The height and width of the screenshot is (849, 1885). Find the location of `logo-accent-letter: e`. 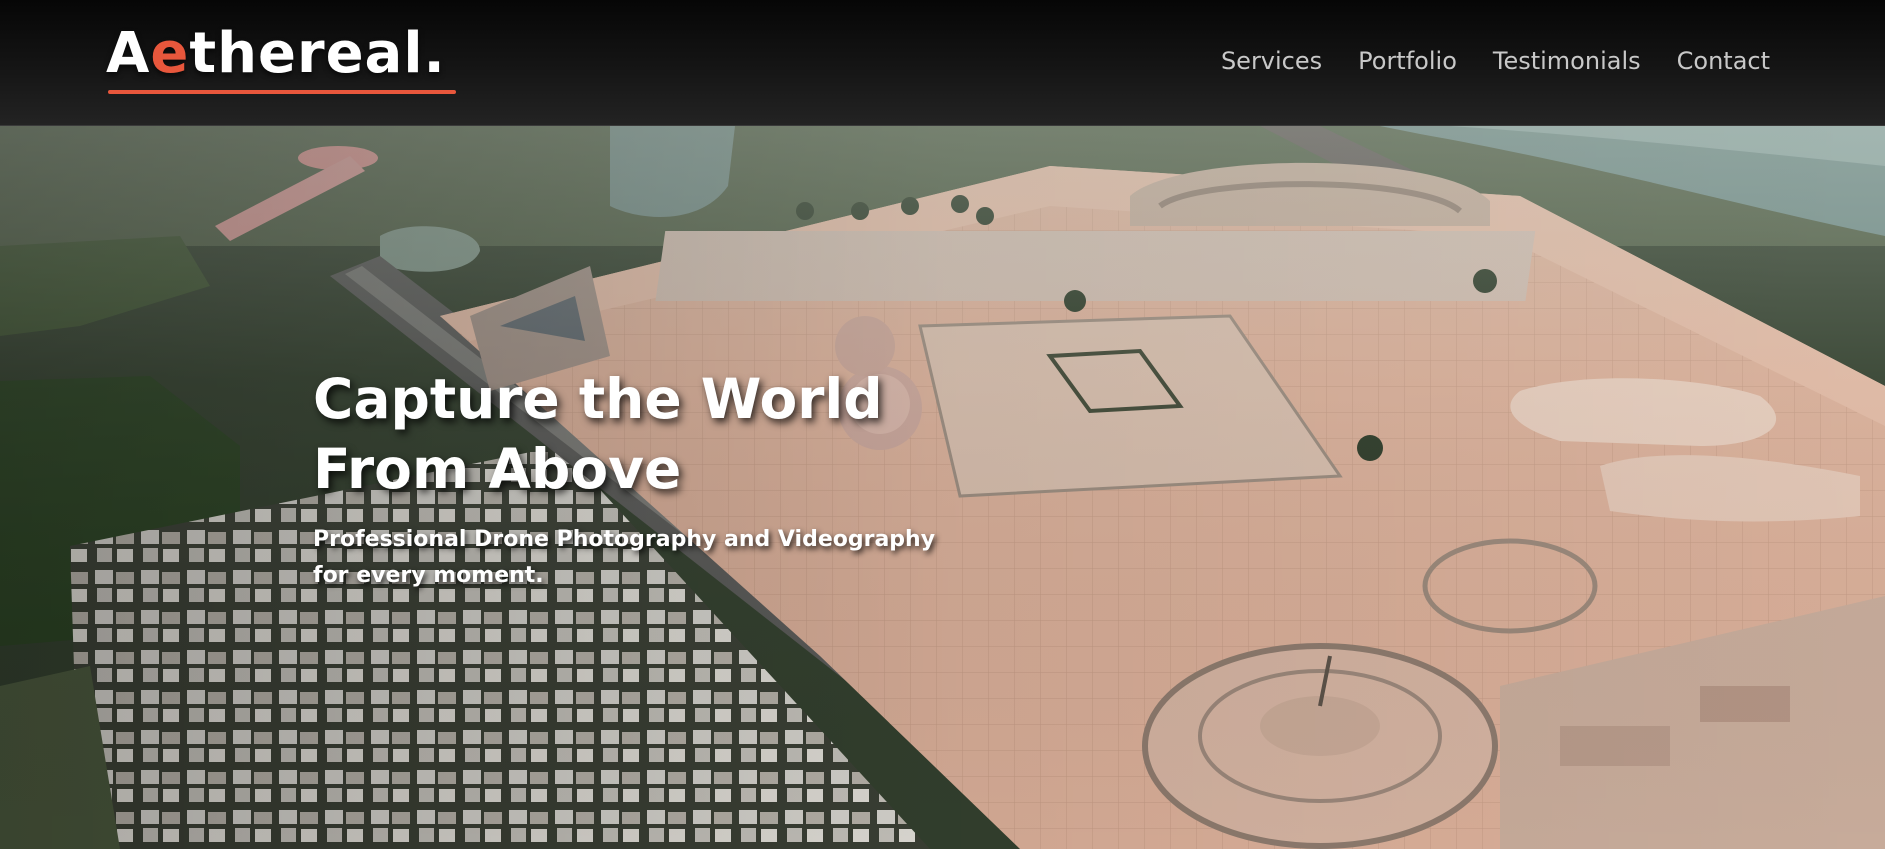

logo-accent-letter: e is located at coordinates (170, 53).